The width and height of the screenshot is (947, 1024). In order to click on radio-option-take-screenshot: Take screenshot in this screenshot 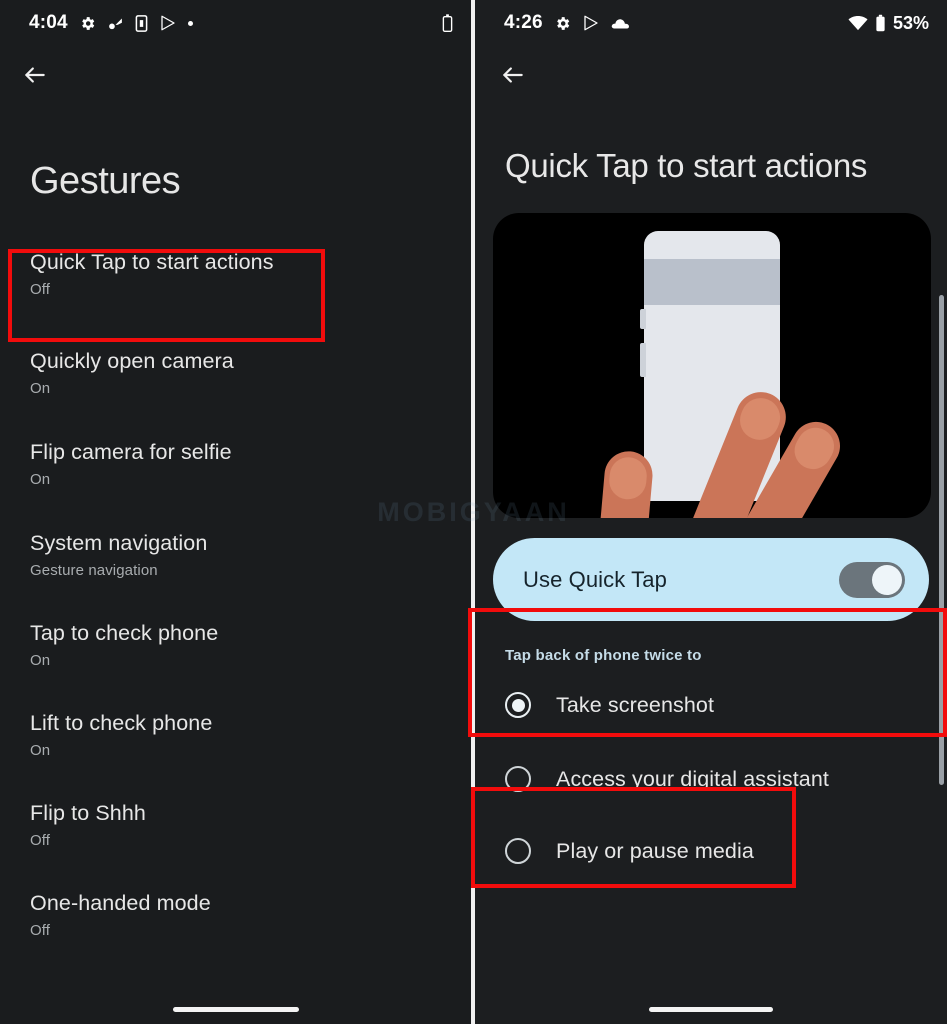, I will do `click(711, 705)`.